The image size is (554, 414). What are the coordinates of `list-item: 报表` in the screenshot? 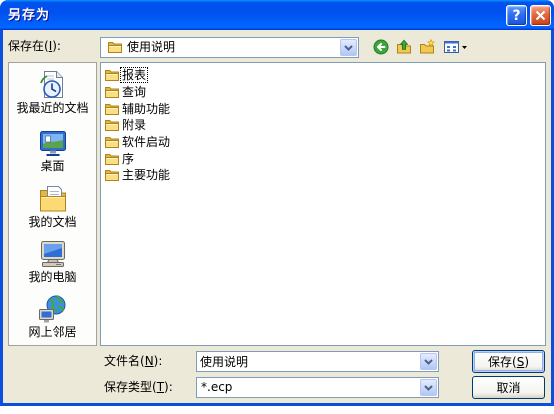 It's located at (137, 75).